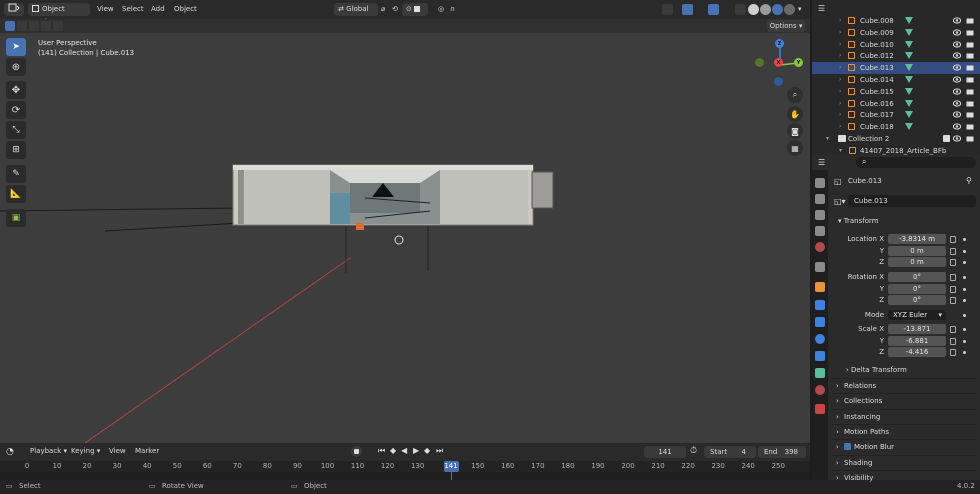 This screenshot has width=980, height=494. What do you see at coordinates (58, 26) in the screenshot?
I see `select-intersect-icon` at bounding box center [58, 26].